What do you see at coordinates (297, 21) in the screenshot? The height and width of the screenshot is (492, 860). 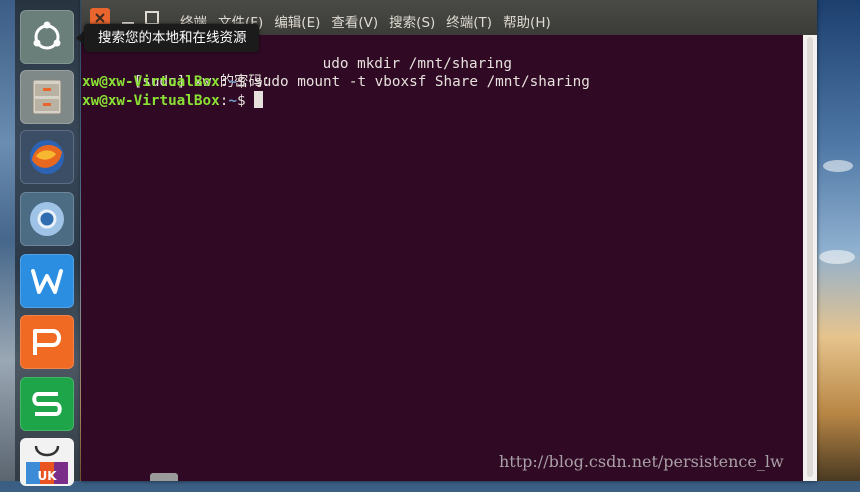 I see `menu-edit: 编辑(E)` at bounding box center [297, 21].